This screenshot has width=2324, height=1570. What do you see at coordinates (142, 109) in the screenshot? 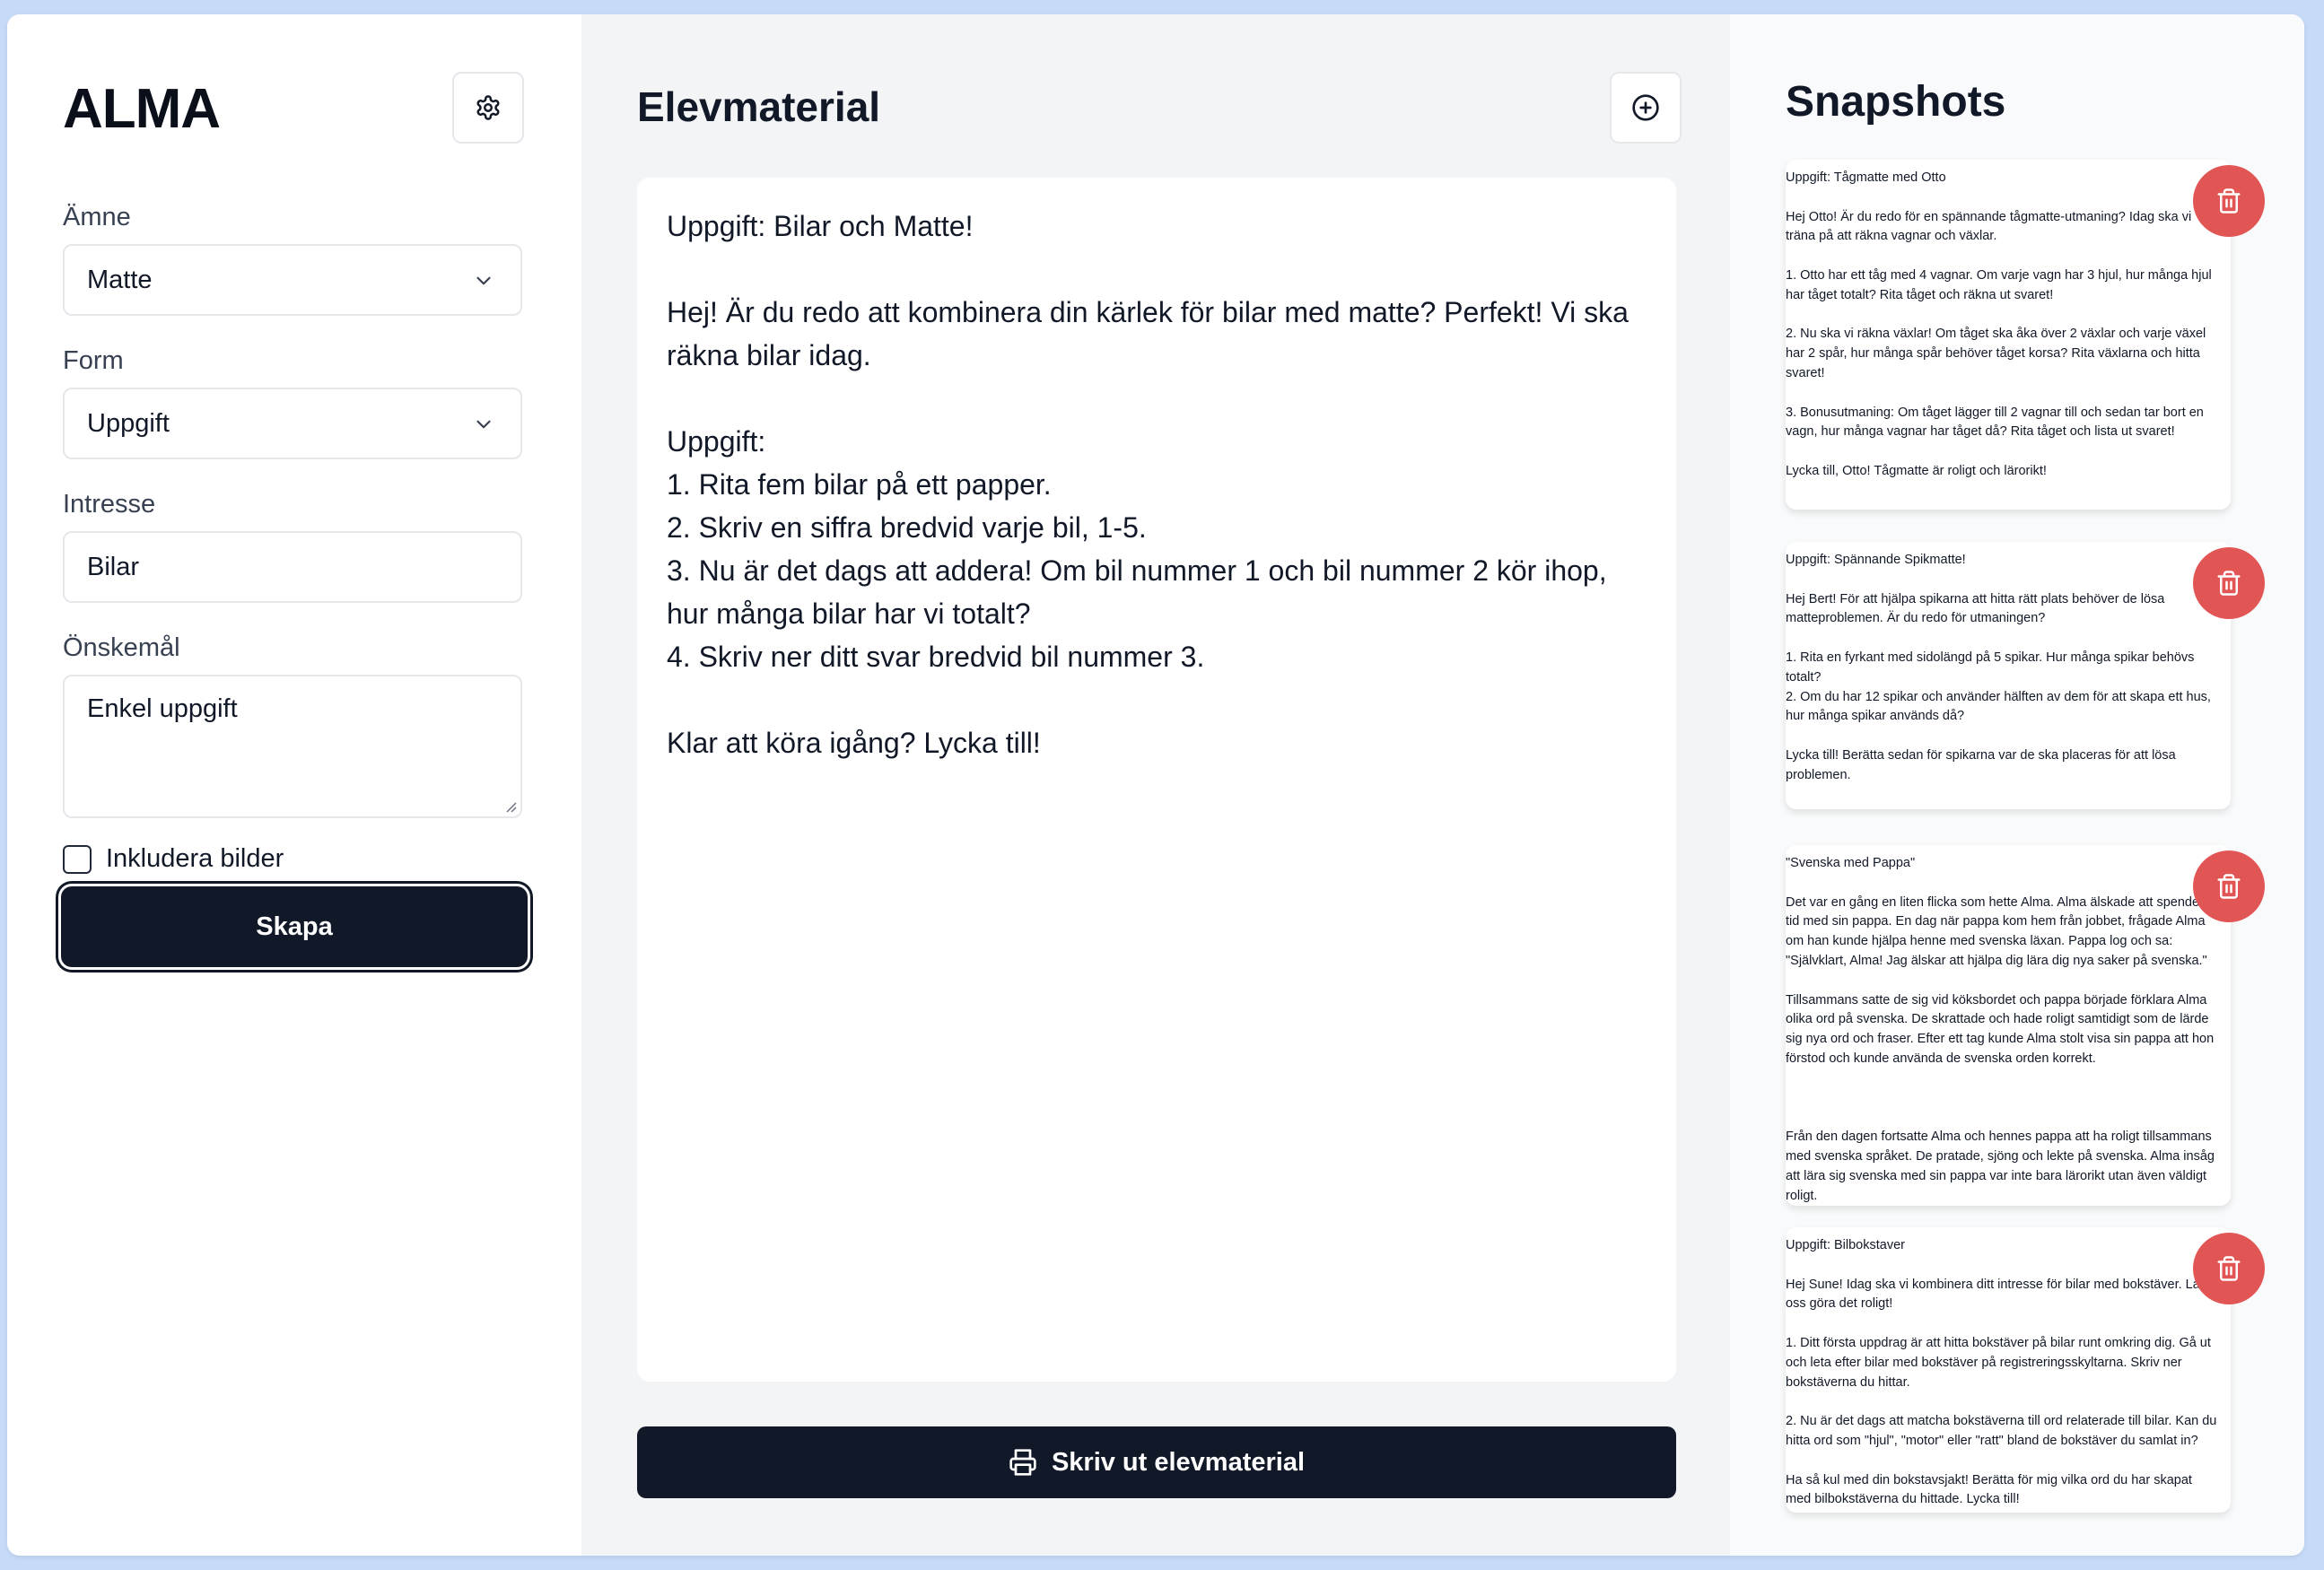
I see `app-brand: ALMA` at bounding box center [142, 109].